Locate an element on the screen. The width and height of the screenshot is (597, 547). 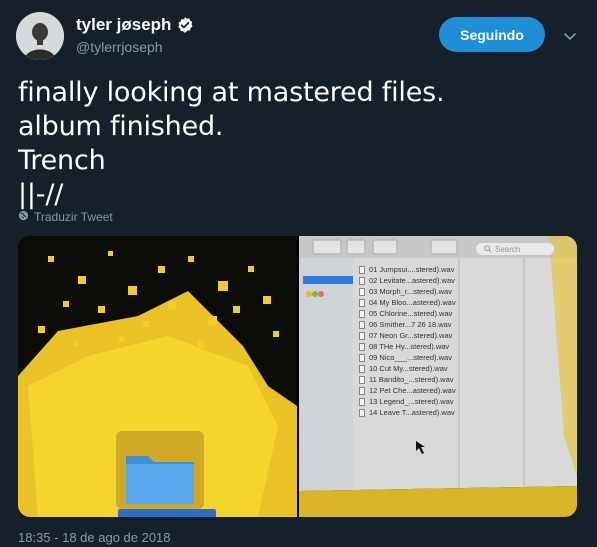
tweet-line: finally looking at mastered files. is located at coordinates (231, 92).